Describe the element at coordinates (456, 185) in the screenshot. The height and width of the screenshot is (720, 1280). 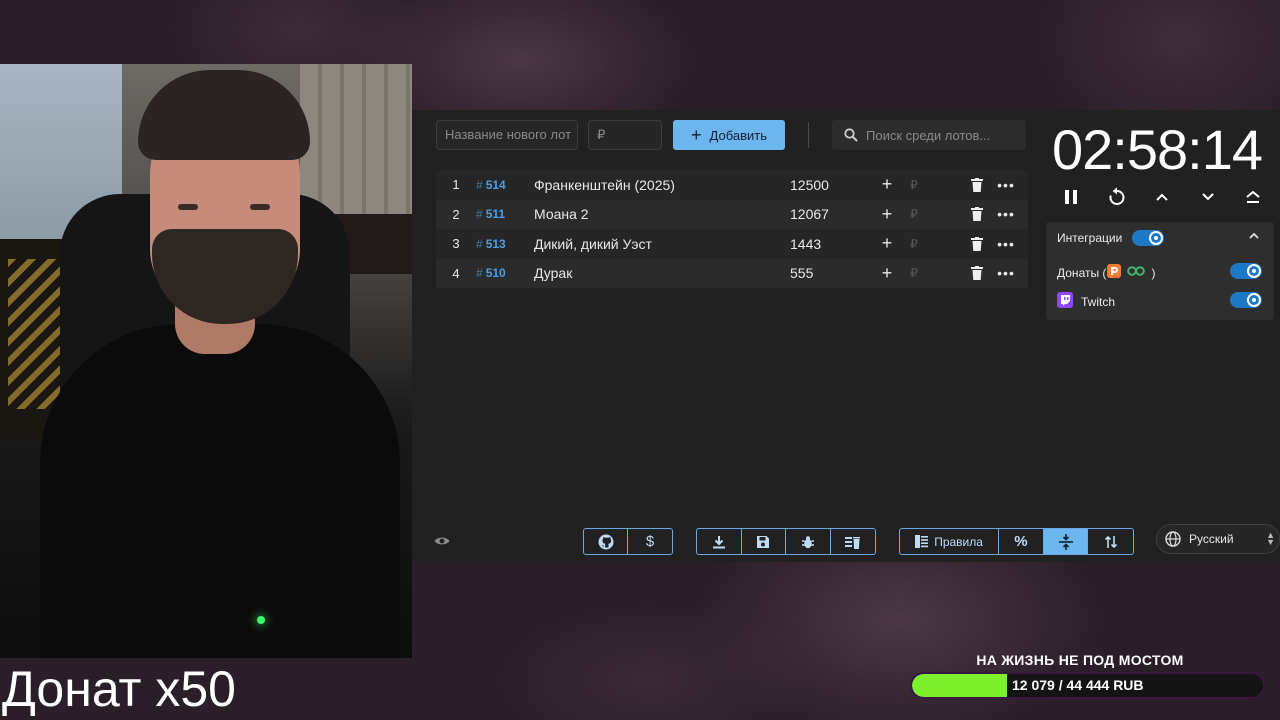
I see `lot-index: 1` at that location.